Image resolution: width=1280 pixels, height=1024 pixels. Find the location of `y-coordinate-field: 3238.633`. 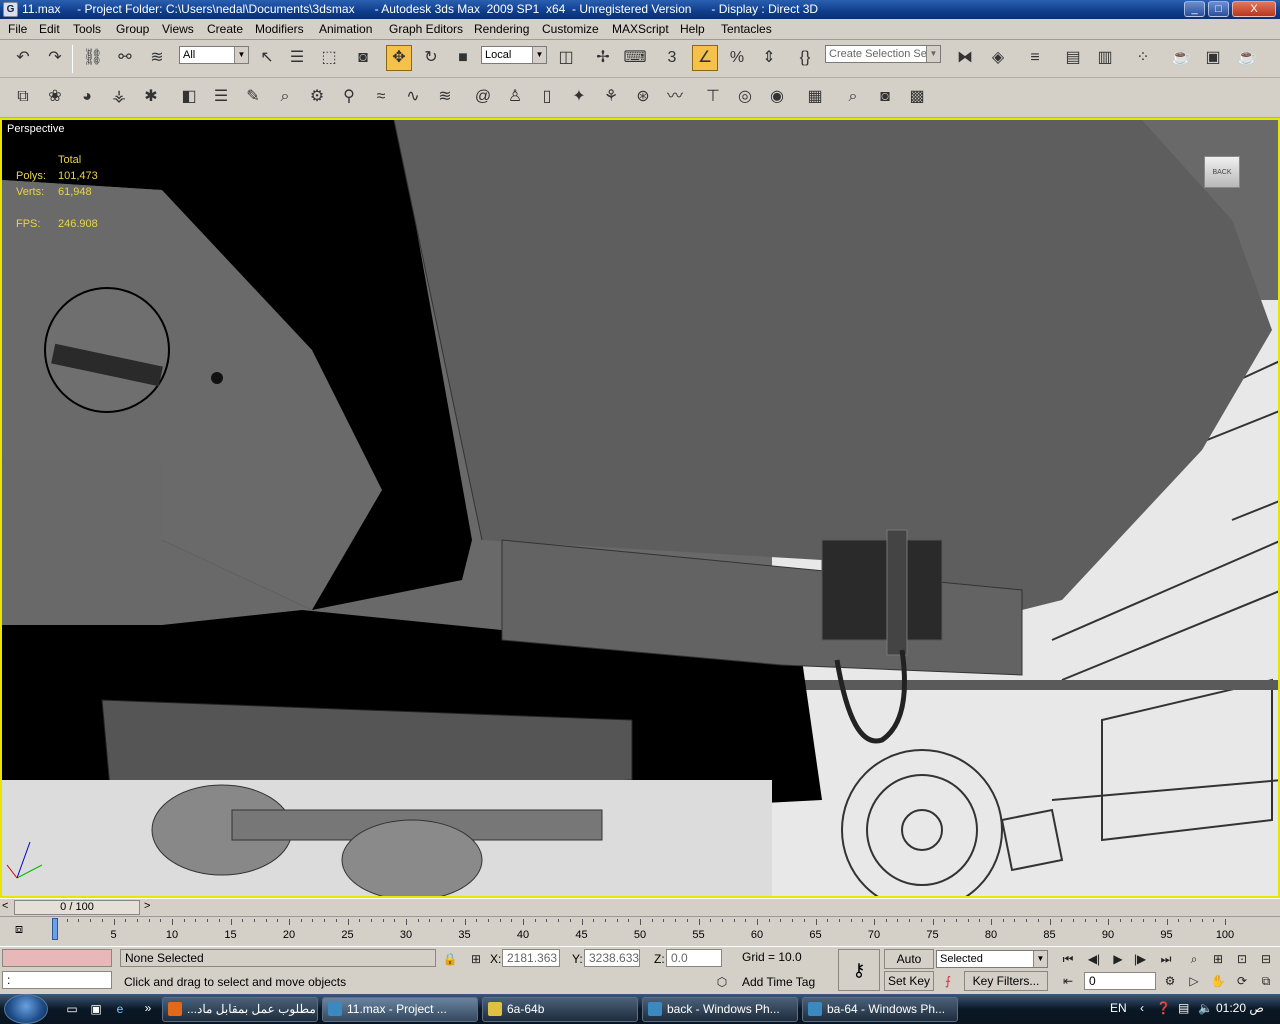

y-coordinate-field: 3238.633 is located at coordinates (612, 958).